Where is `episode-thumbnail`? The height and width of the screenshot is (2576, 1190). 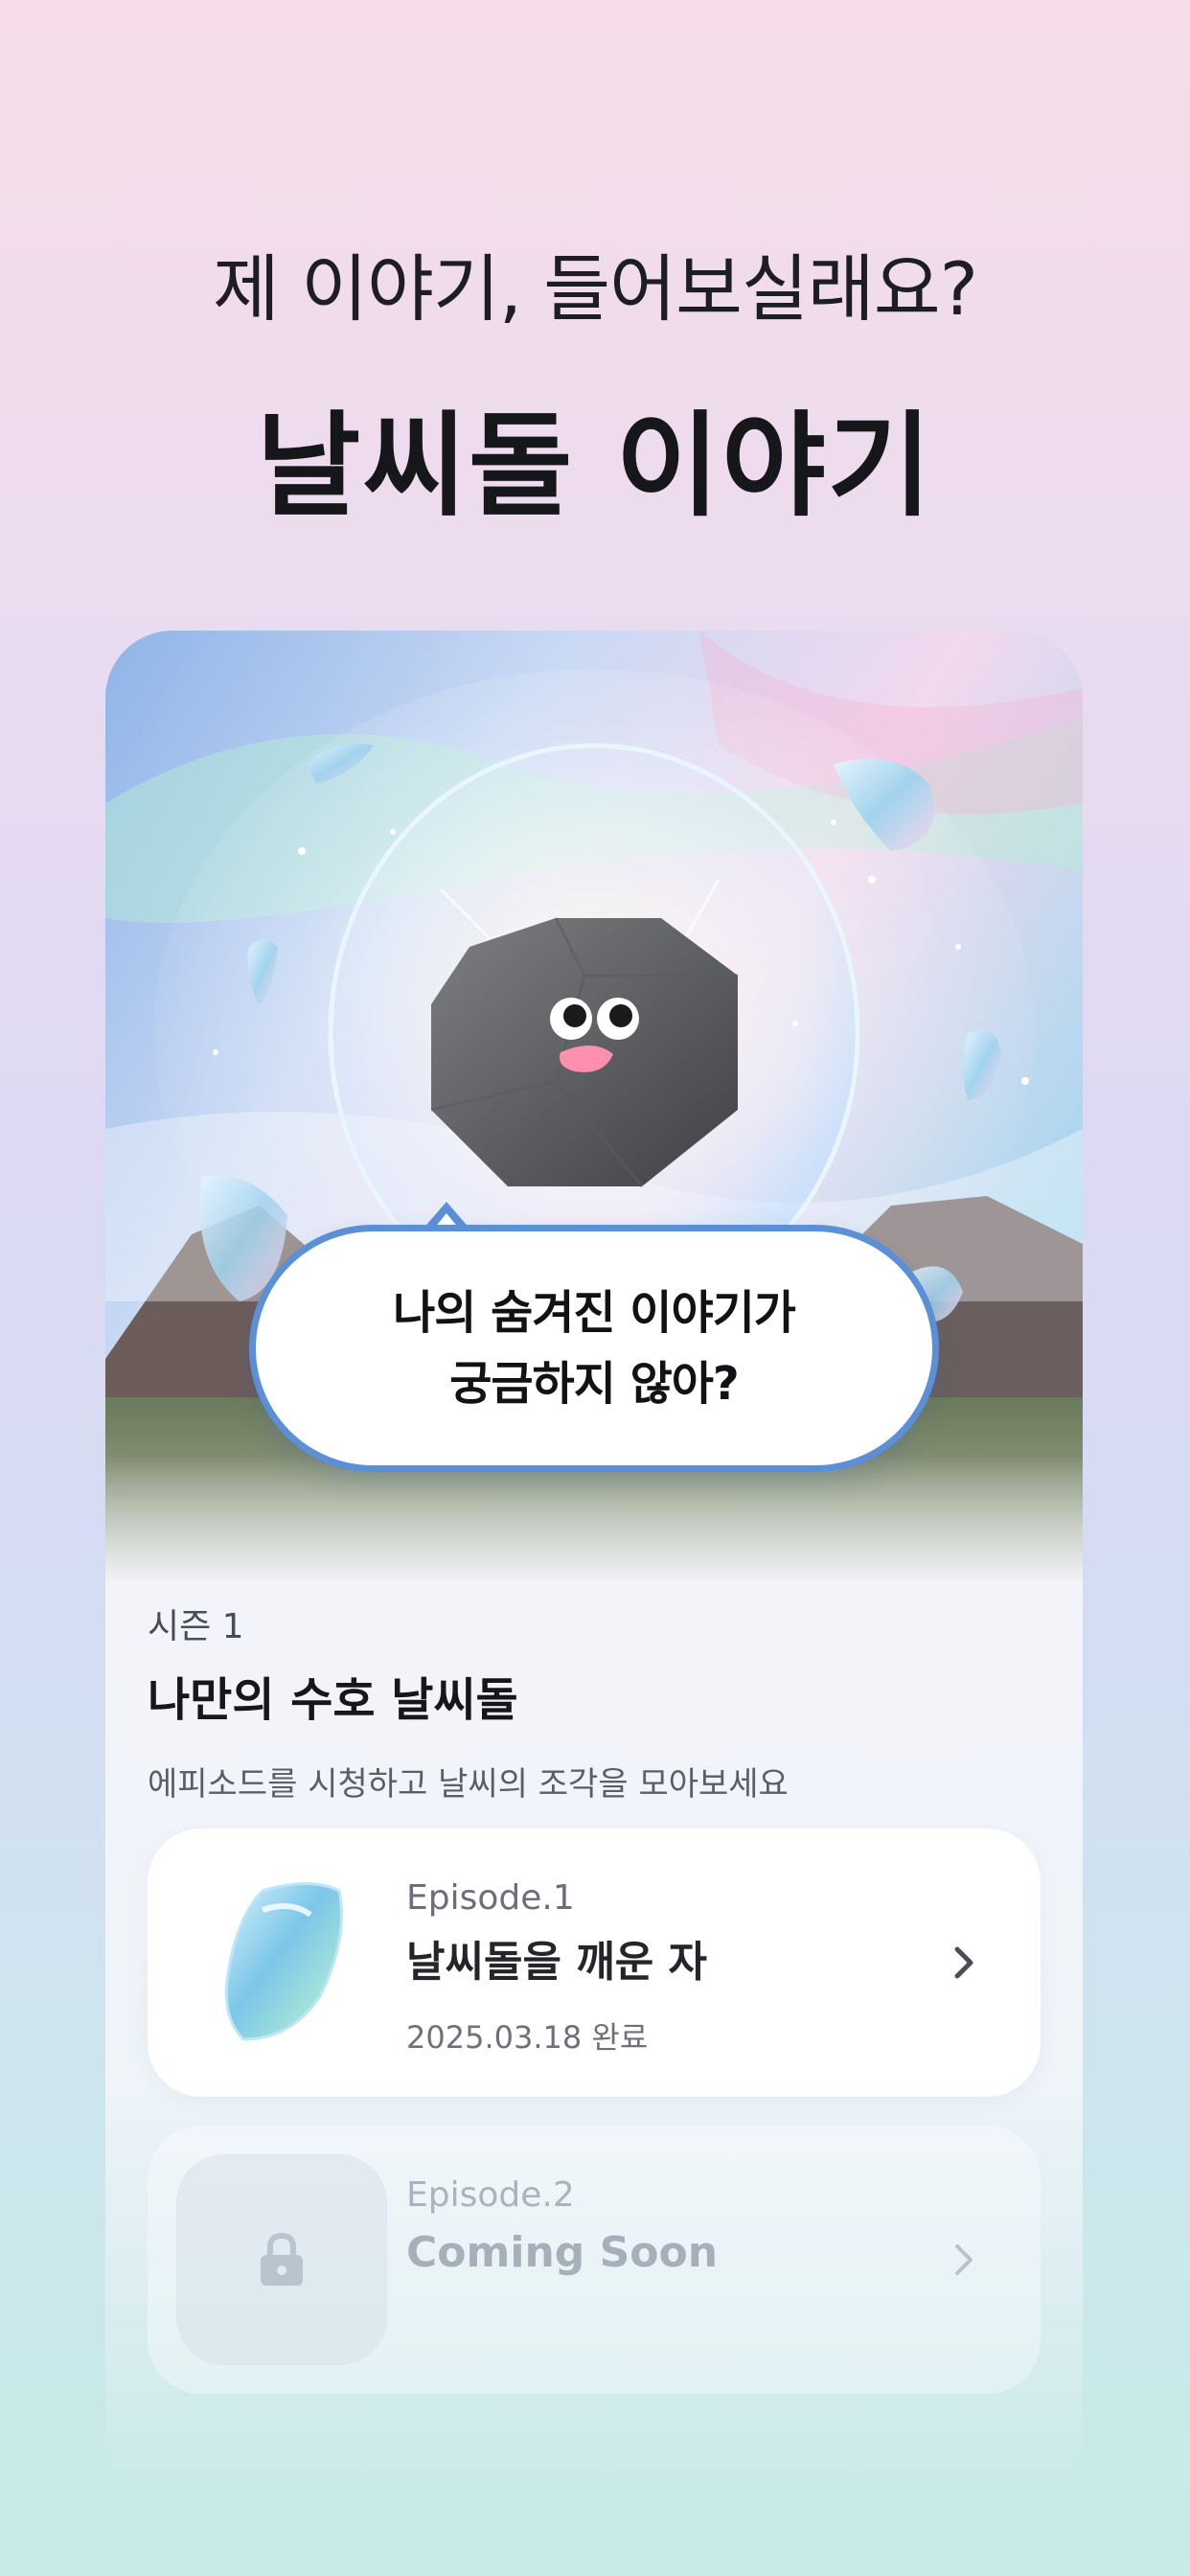
episode-thumbnail is located at coordinates (281, 1962).